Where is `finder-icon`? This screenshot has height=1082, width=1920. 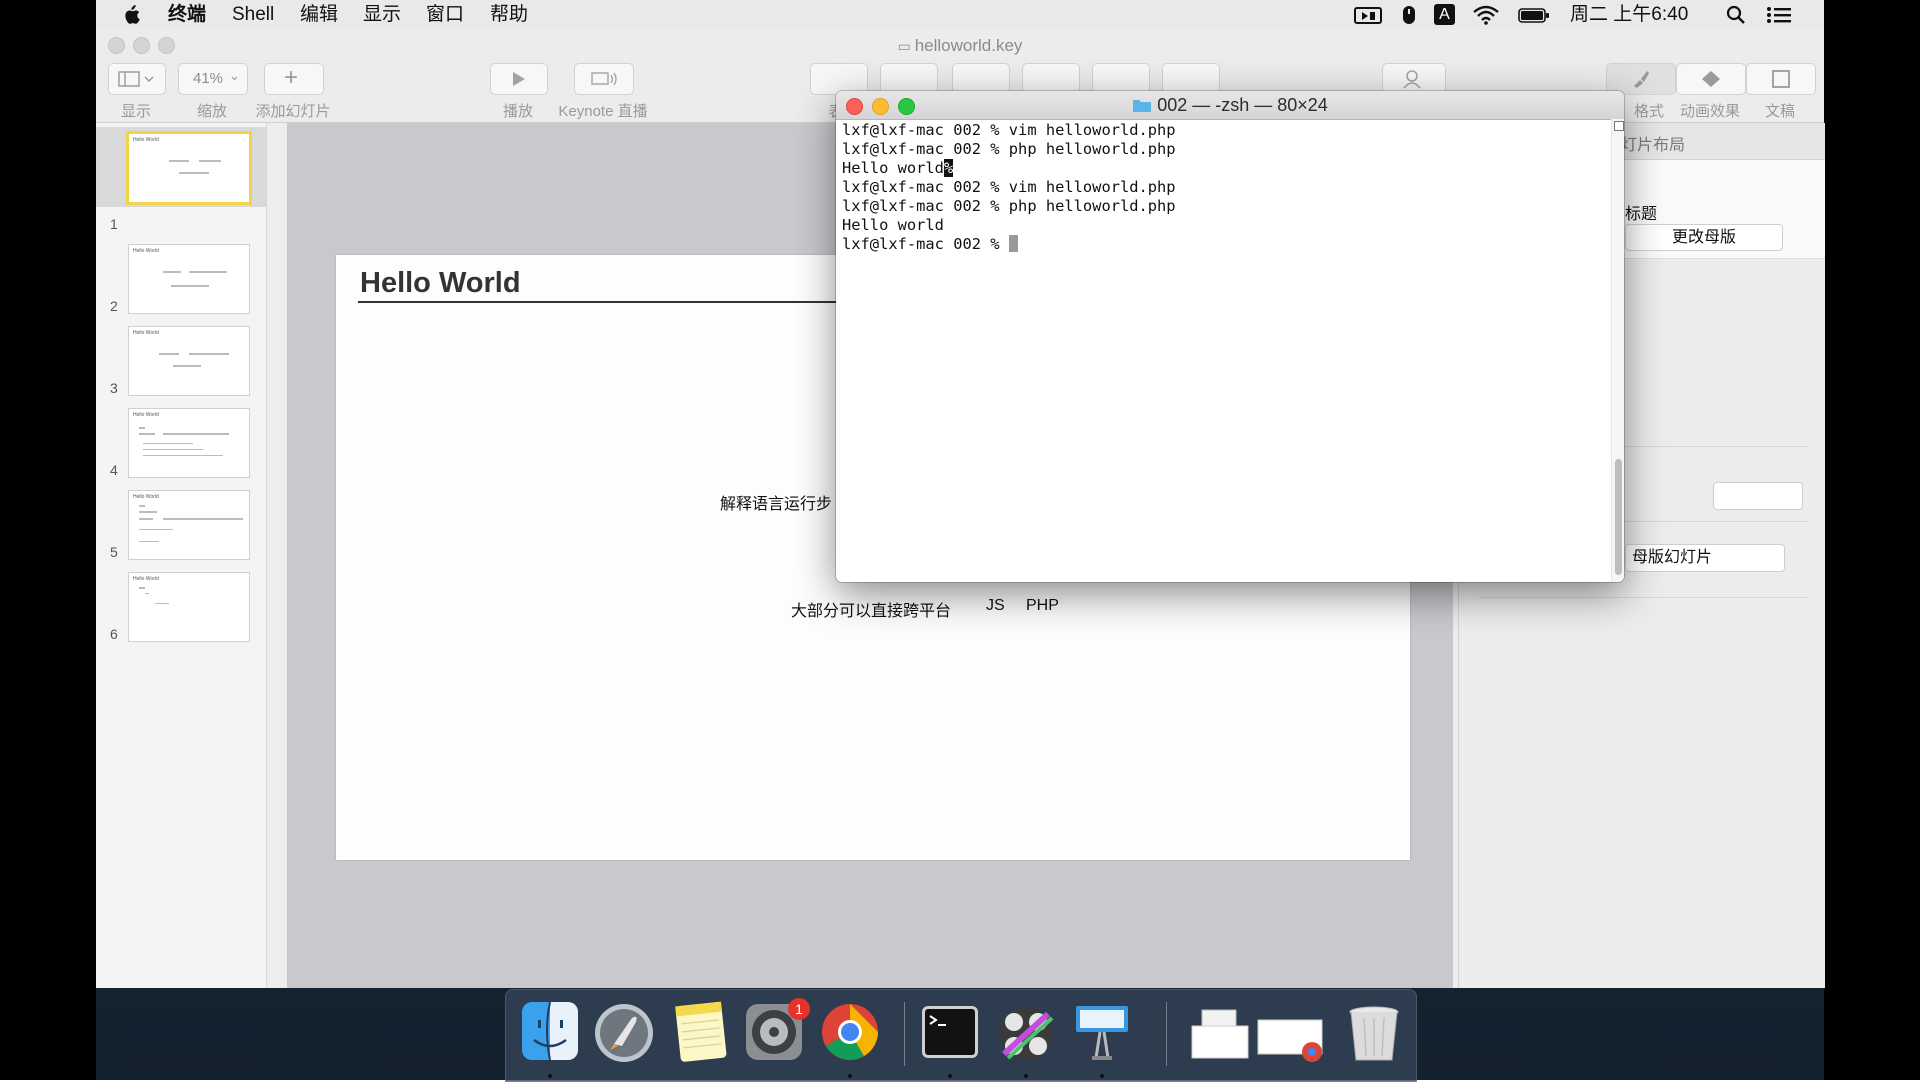
finder-icon is located at coordinates (550, 1032).